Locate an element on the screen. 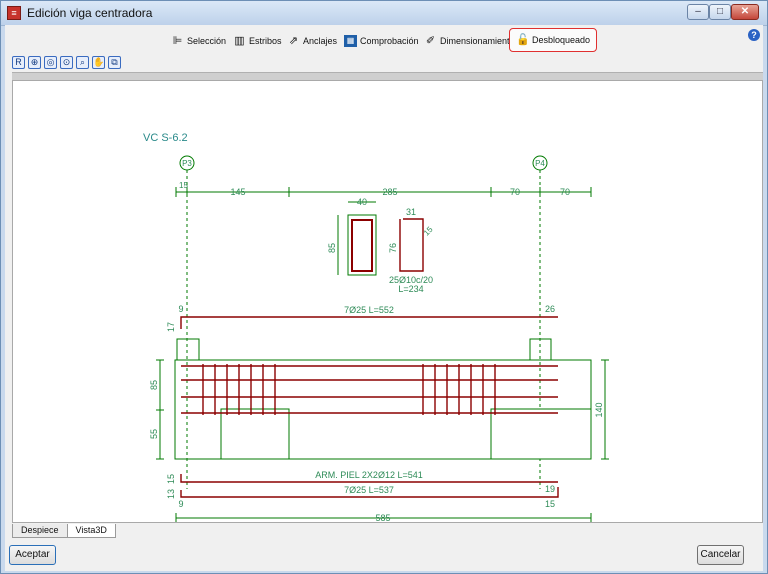  sizing-label: Dimensionamiento is located at coordinates (477, 41).